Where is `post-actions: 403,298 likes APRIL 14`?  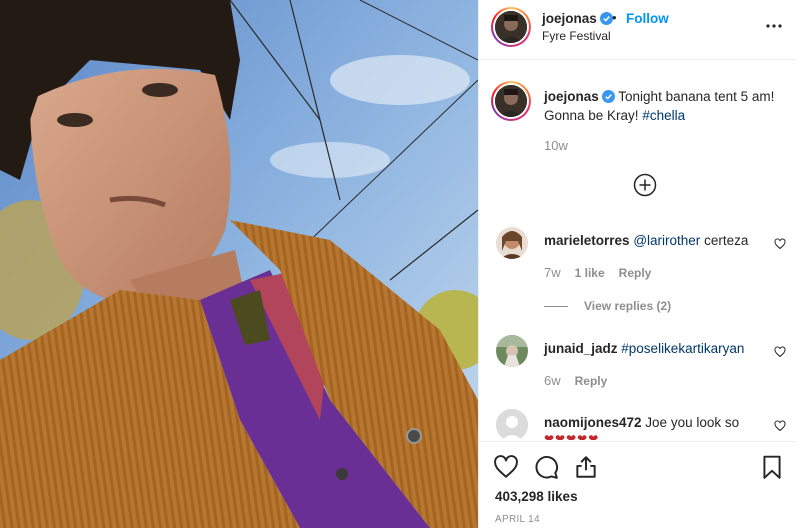 post-actions: 403,298 likes APRIL 14 is located at coordinates (637, 484).